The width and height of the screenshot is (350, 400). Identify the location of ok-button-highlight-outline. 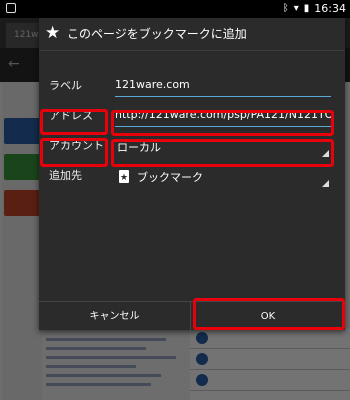
(269, 314).